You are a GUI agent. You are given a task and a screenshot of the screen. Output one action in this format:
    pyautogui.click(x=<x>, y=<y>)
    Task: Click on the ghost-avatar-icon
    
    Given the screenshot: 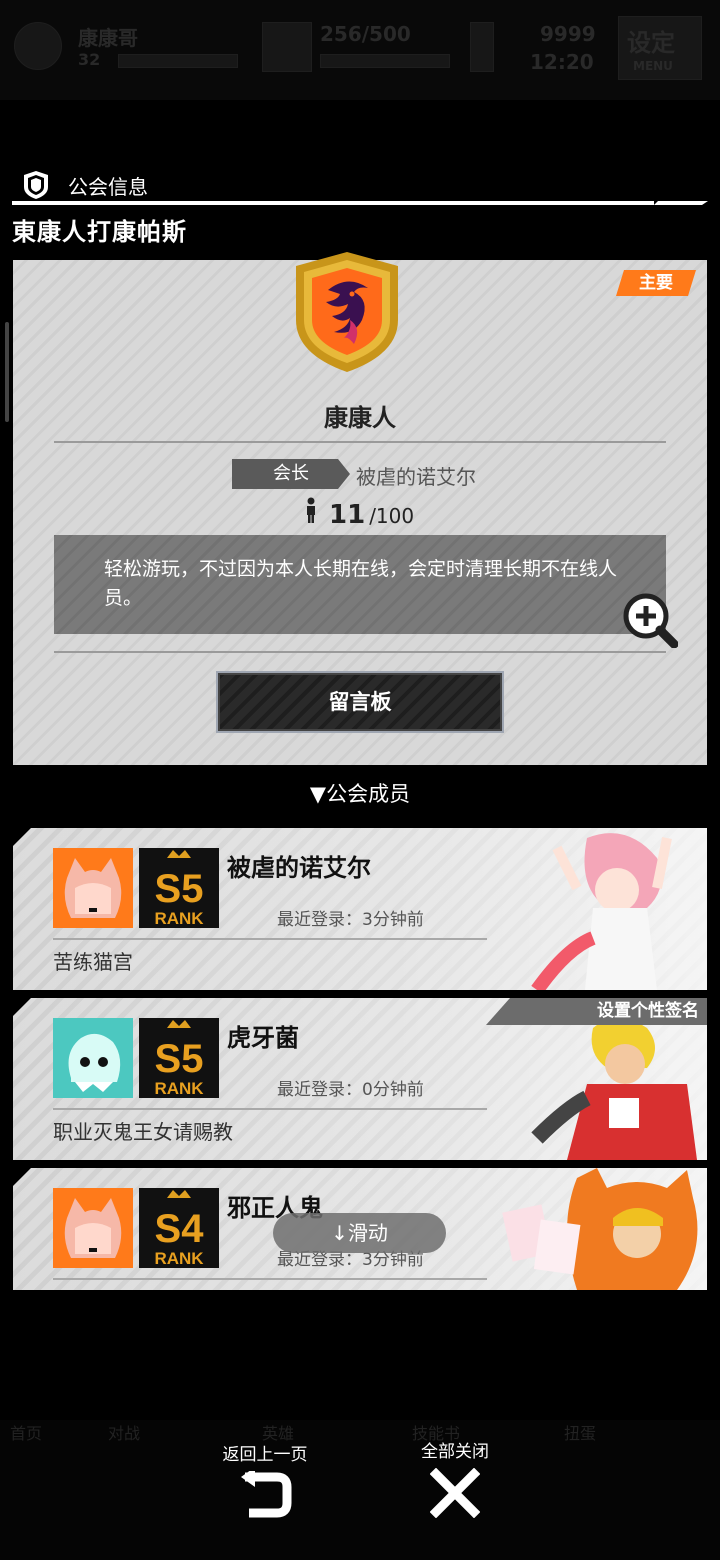 What is the action you would take?
    pyautogui.click(x=93, y=1058)
    